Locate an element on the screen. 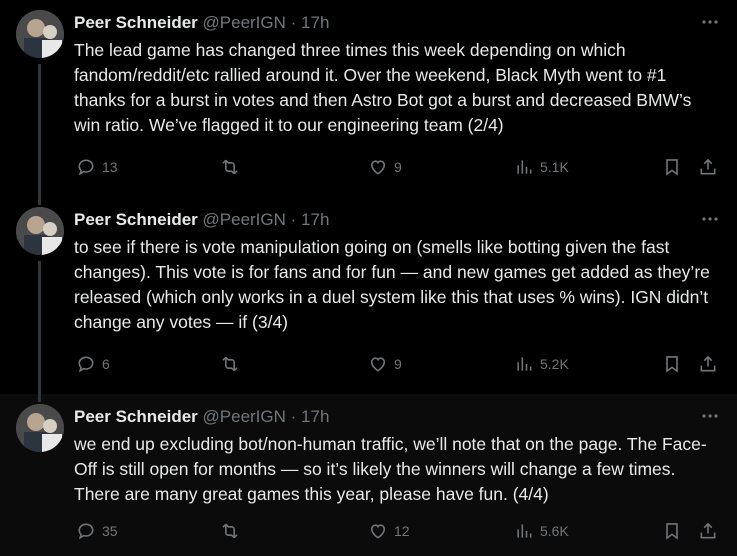 Image resolution: width=737 pixels, height=556 pixels. like-count: 12 is located at coordinates (402, 531).